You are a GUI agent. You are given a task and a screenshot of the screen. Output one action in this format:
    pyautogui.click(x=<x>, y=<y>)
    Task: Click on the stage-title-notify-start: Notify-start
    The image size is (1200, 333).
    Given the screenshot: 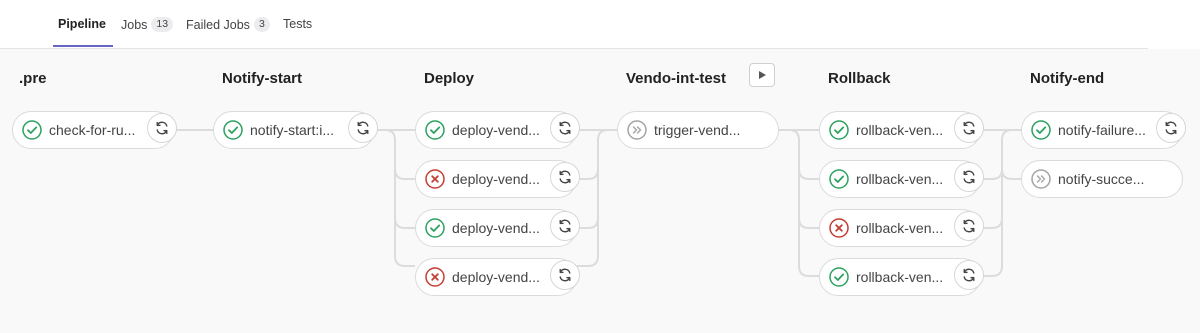 What is the action you would take?
    pyautogui.click(x=262, y=78)
    